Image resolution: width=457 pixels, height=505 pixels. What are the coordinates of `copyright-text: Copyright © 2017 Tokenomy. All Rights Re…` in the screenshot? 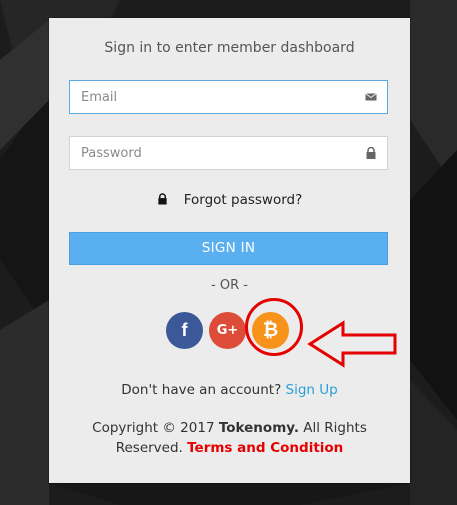 It's located at (229, 438).